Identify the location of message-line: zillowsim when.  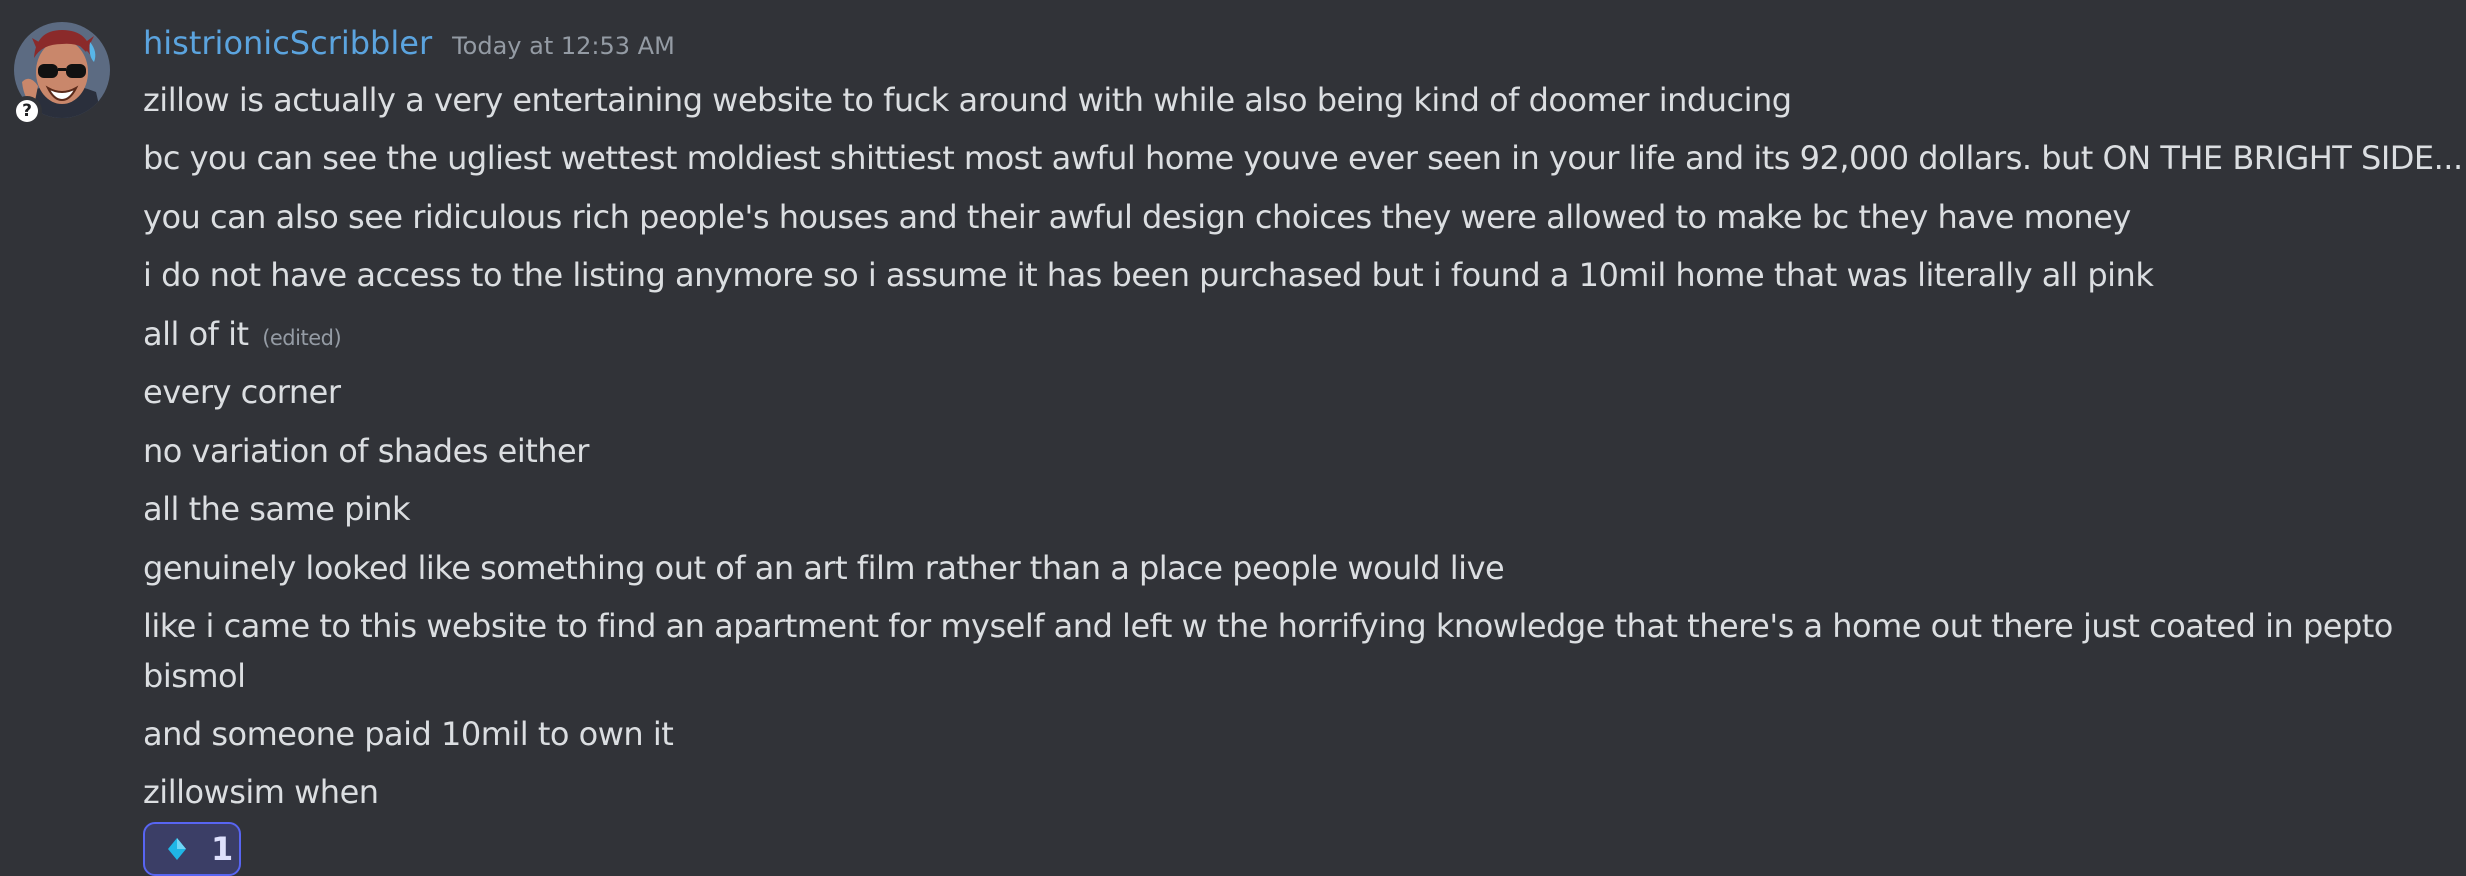
(261, 792).